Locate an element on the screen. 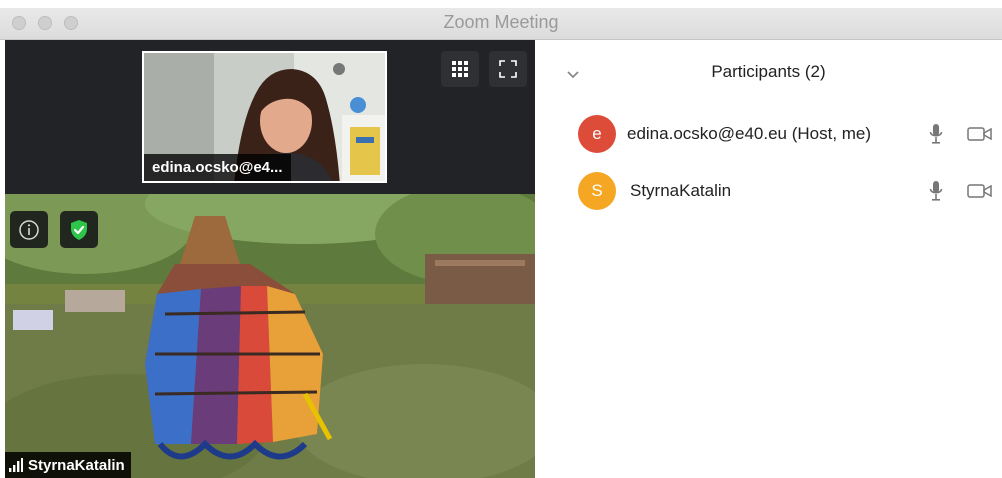 The width and height of the screenshot is (1002, 478). speaker-name: StyrnaKatalin is located at coordinates (76, 465).